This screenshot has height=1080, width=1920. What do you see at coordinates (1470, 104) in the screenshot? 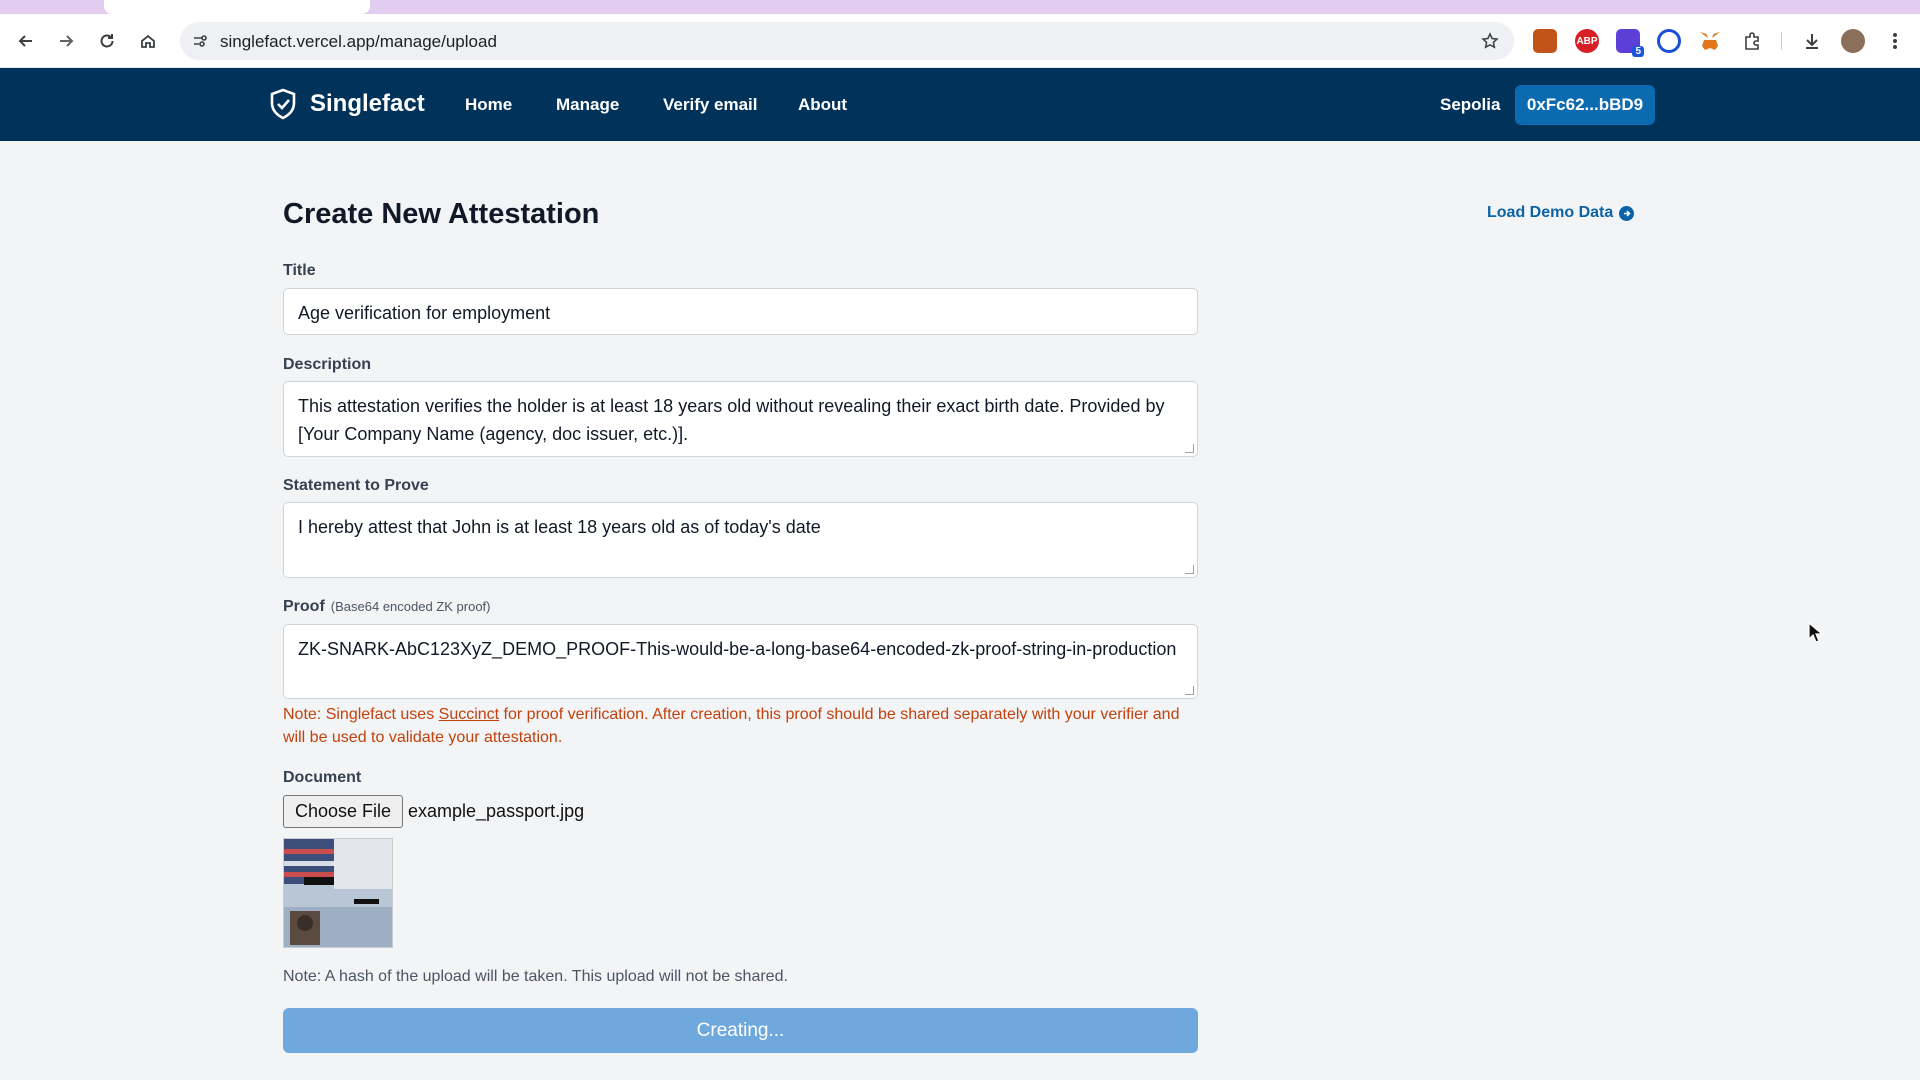
I see `network-label: Sepolia` at bounding box center [1470, 104].